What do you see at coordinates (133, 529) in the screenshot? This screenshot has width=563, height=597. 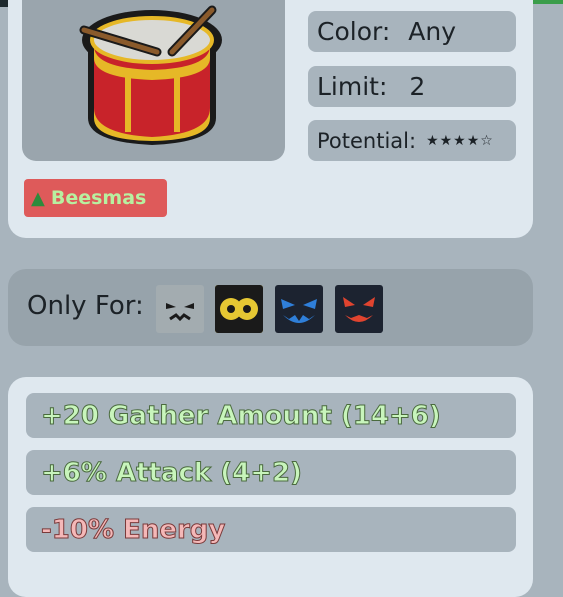 I see `stat-text: -10% Energy` at bounding box center [133, 529].